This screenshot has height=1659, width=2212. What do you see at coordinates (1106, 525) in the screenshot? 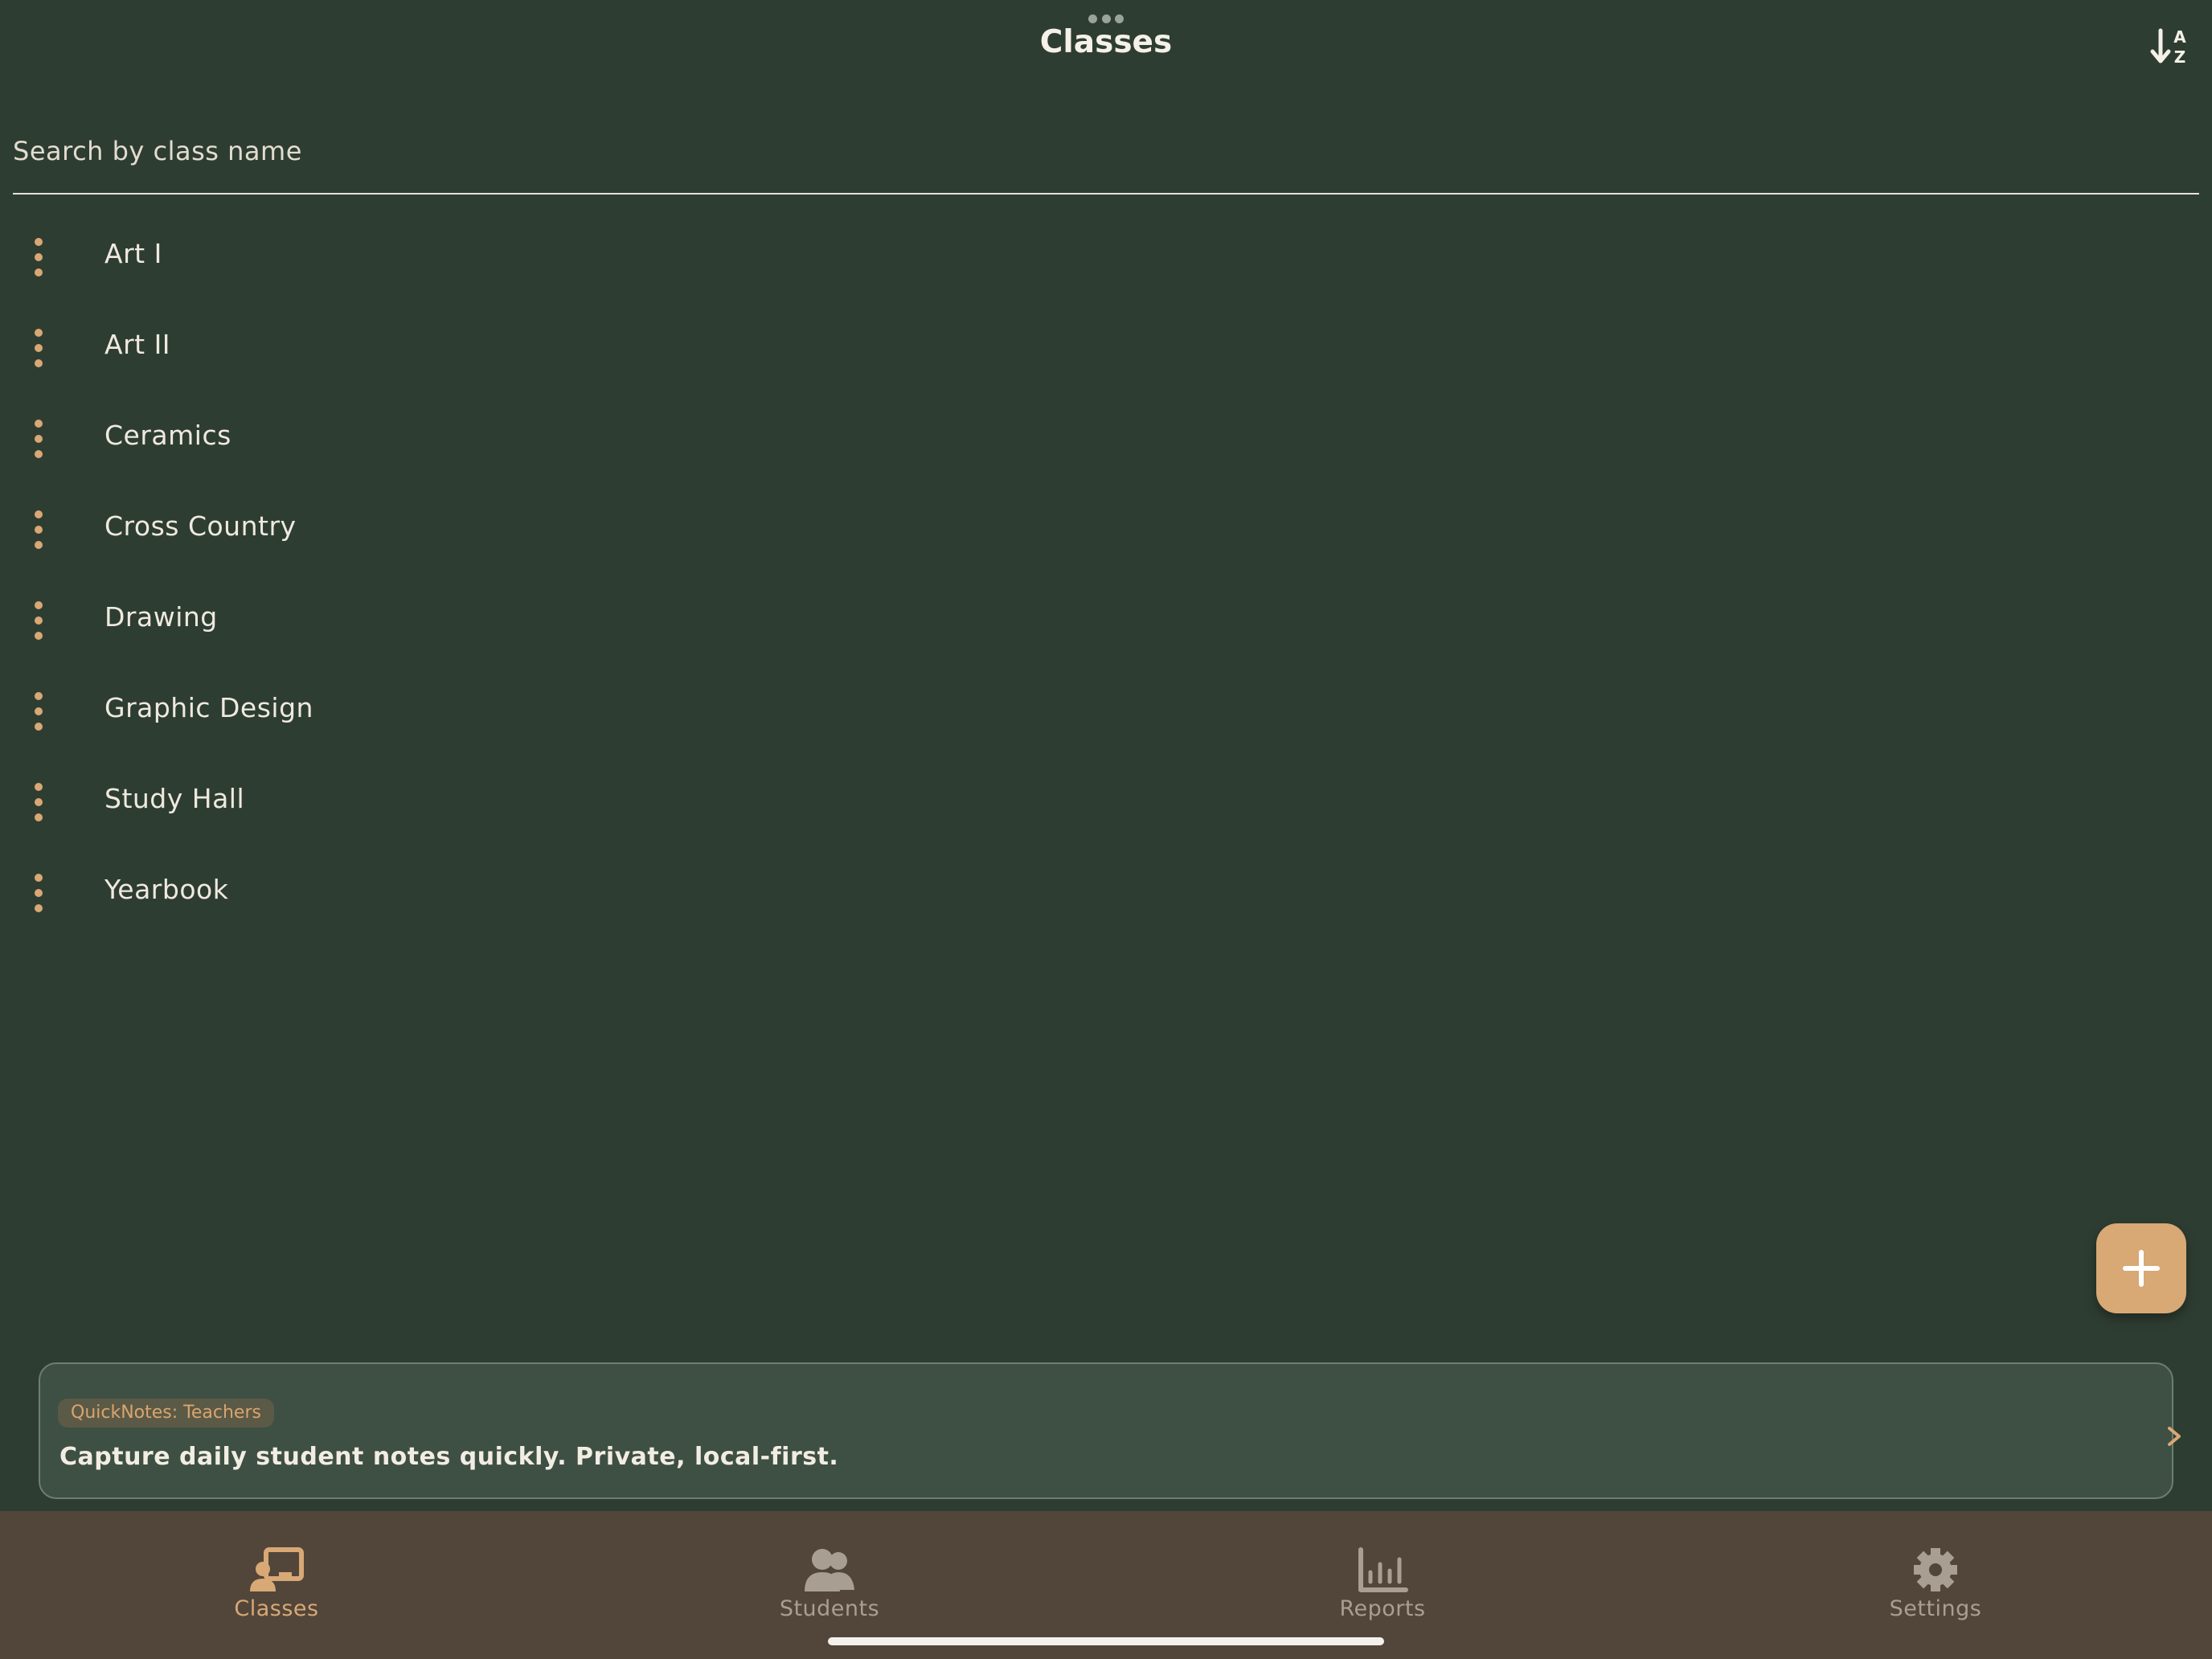
I see `list-item: Cross Country` at bounding box center [1106, 525].